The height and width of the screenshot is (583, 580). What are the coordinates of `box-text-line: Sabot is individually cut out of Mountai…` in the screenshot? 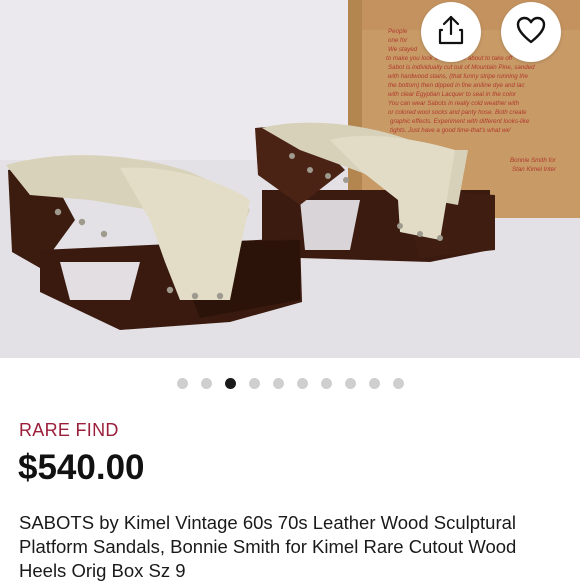 It's located at (461, 67).